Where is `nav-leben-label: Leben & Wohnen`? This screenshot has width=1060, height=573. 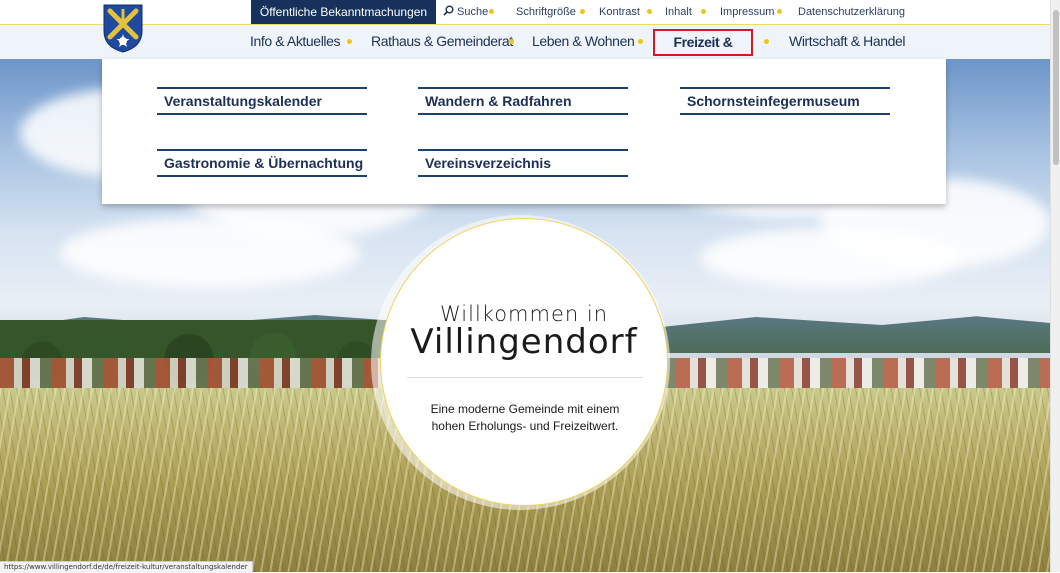 nav-leben-label: Leben & Wohnen is located at coordinates (583, 41).